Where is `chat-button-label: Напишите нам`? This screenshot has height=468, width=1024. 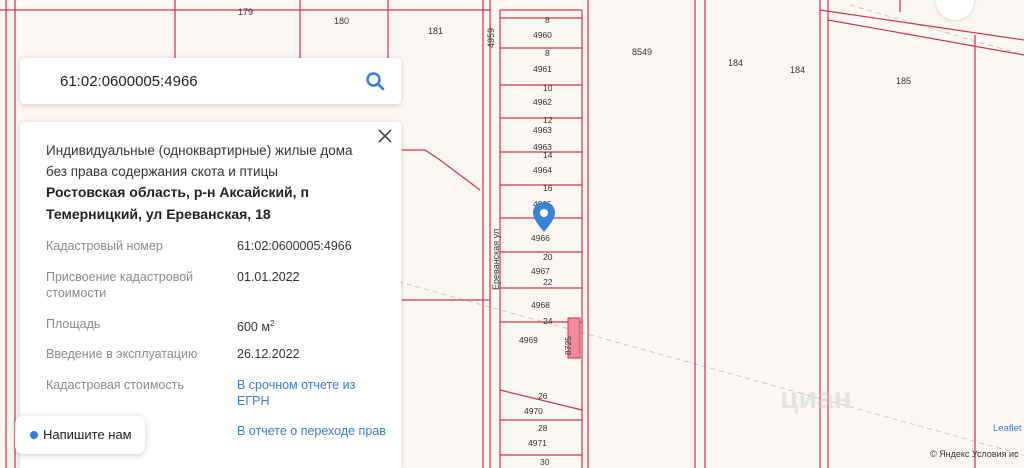
chat-button-label: Напишите нам is located at coordinates (87, 434).